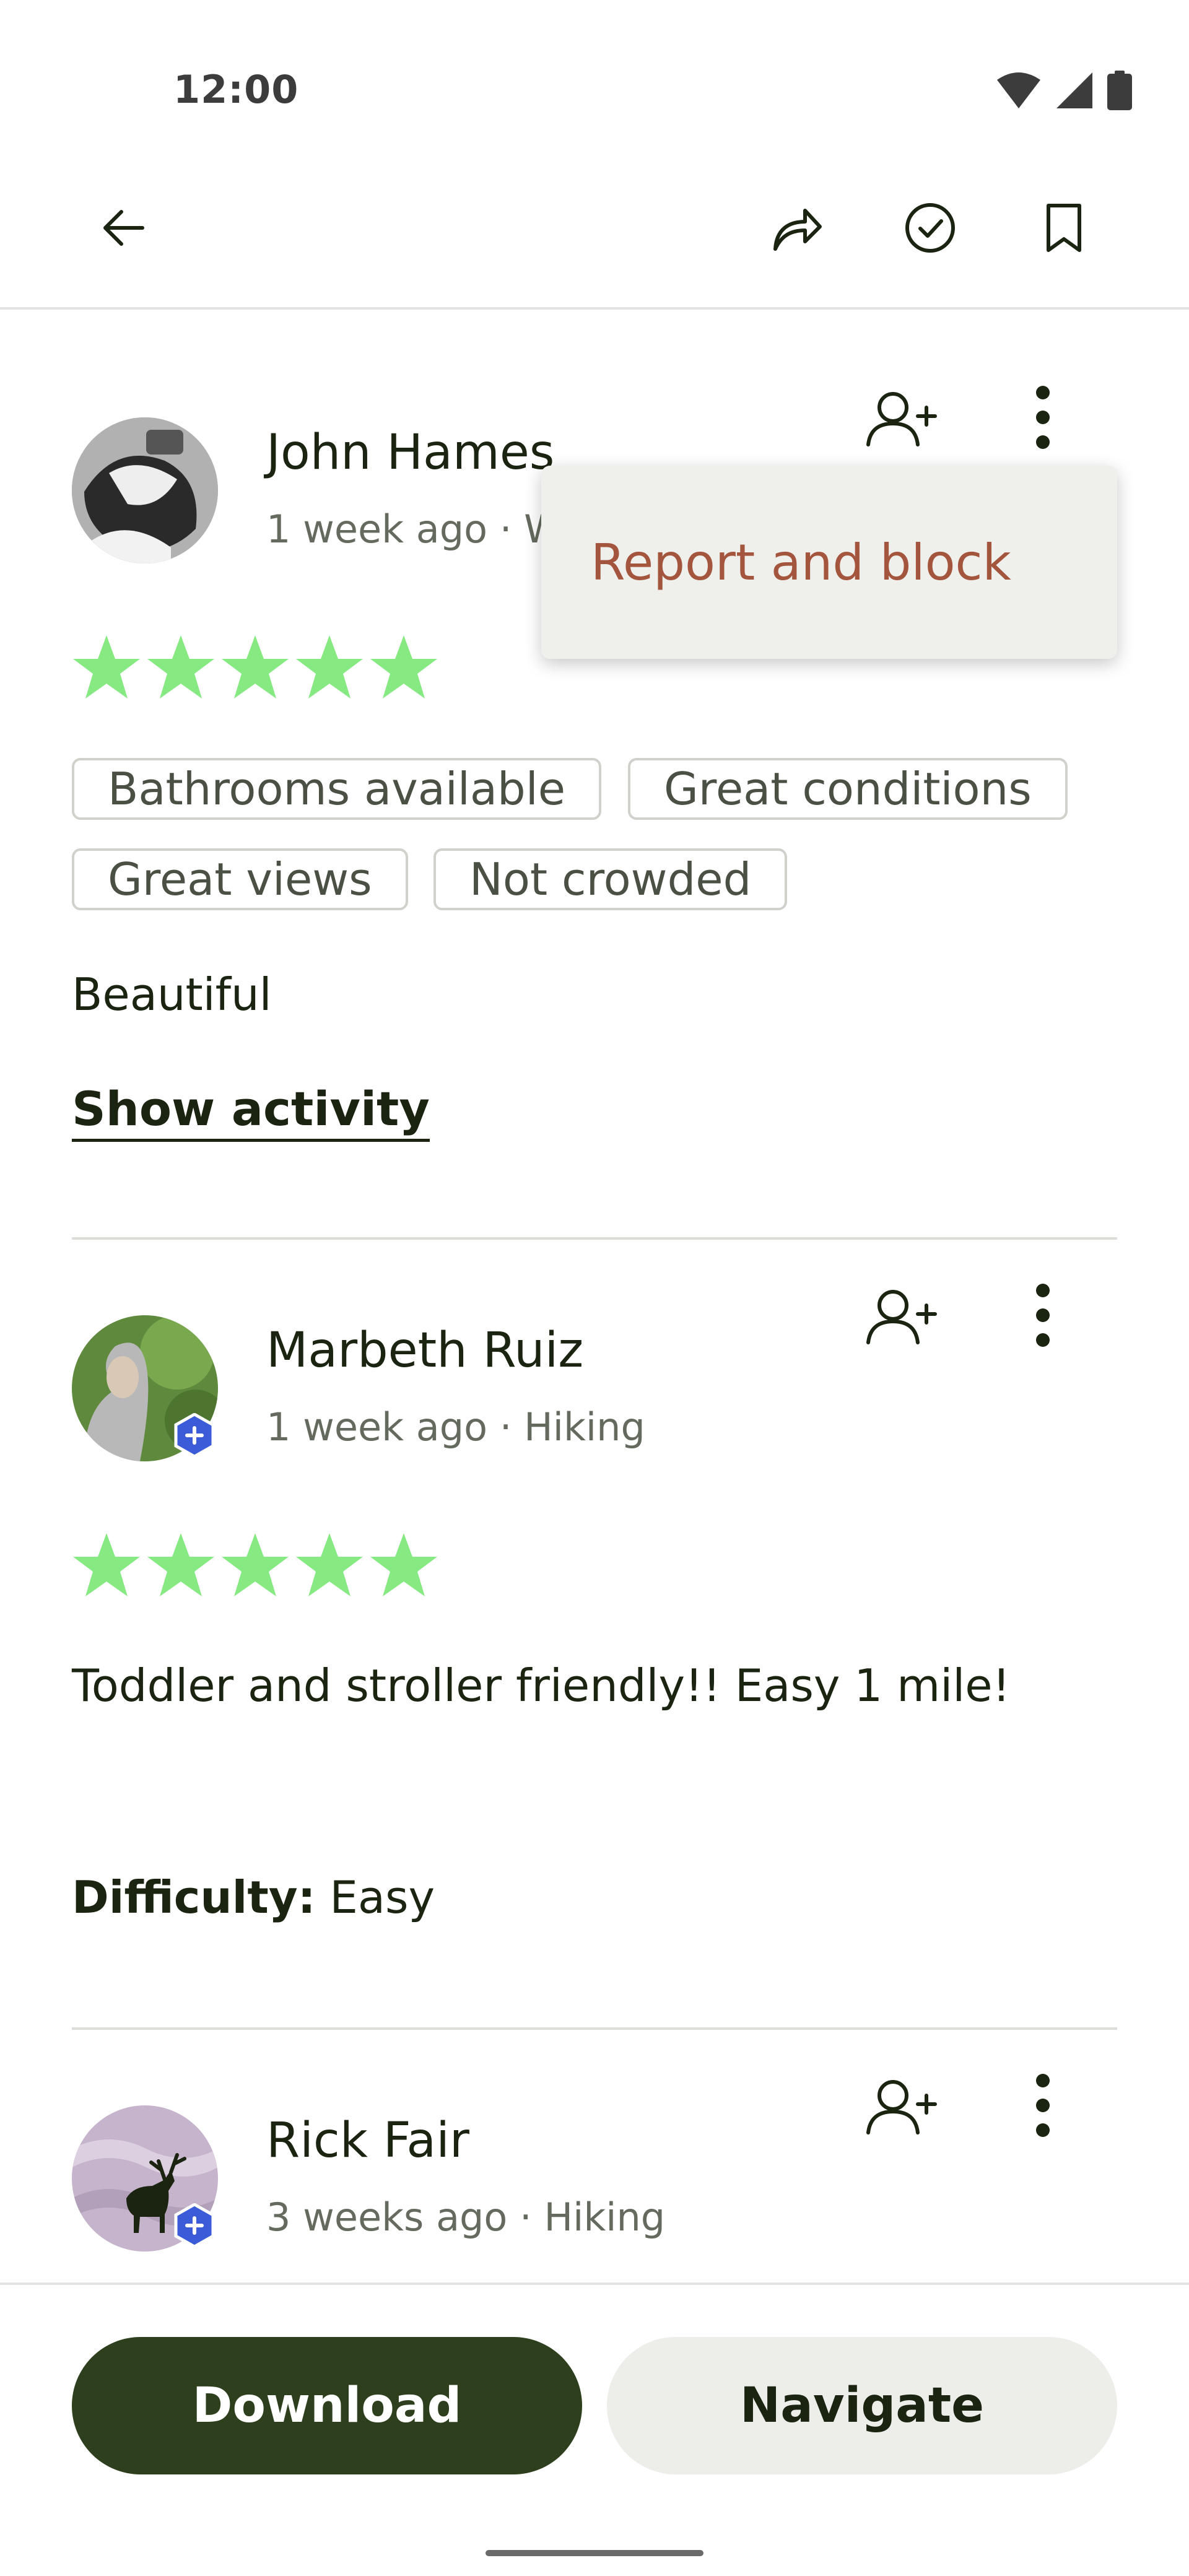 Image resolution: width=1189 pixels, height=2576 pixels. I want to click on mark-completed-button, so click(930, 228).